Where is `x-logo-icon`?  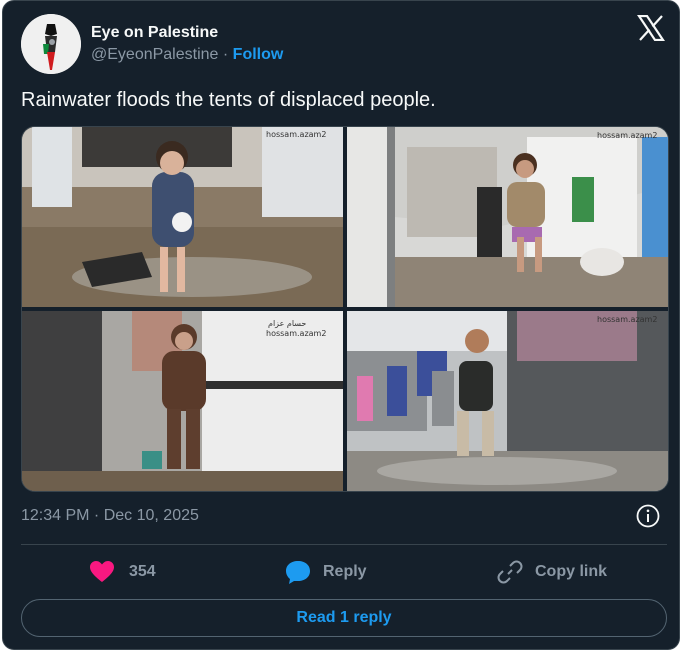 x-logo-icon is located at coordinates (651, 28).